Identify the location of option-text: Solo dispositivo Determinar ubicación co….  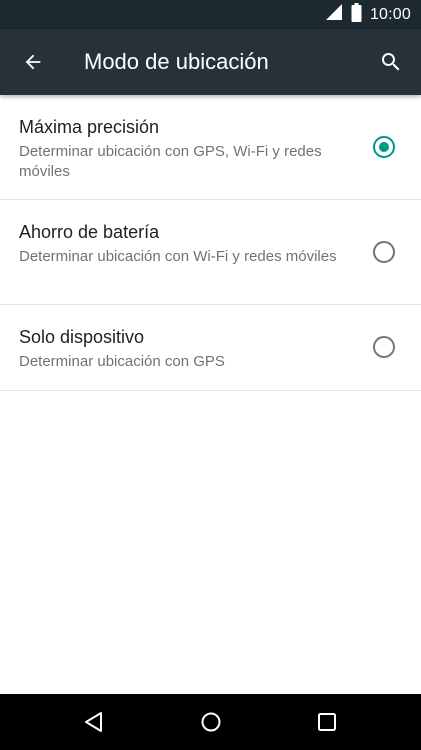
(189, 349).